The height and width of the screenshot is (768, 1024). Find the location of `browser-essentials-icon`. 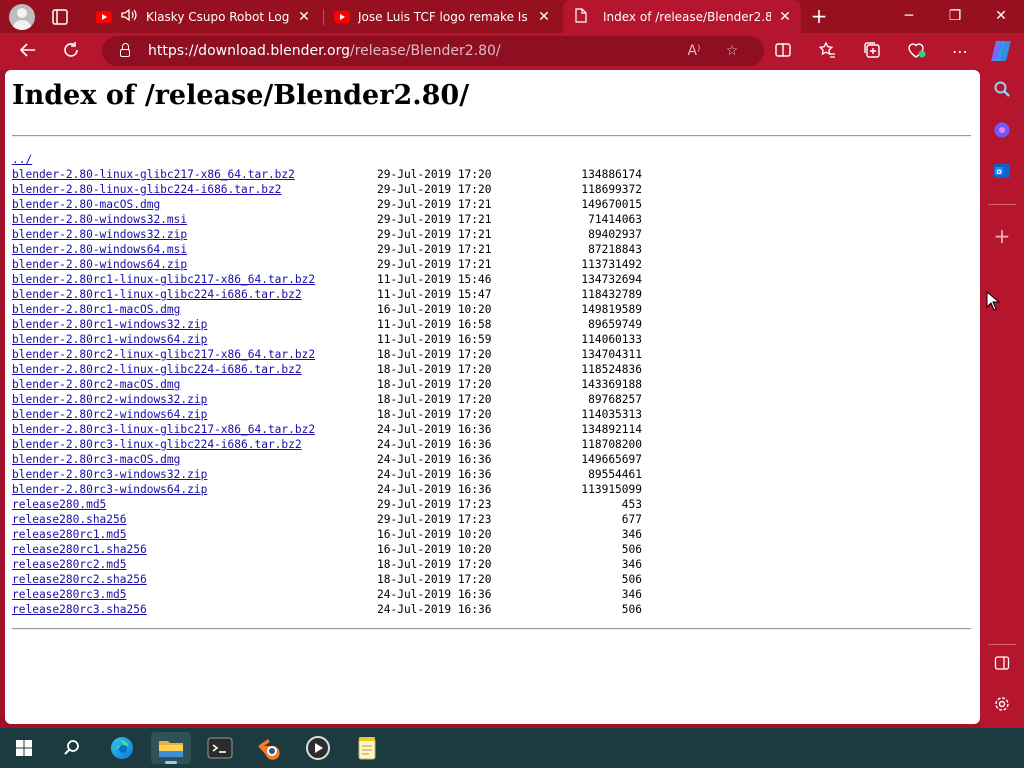

browser-essentials-icon is located at coordinates (916, 52).